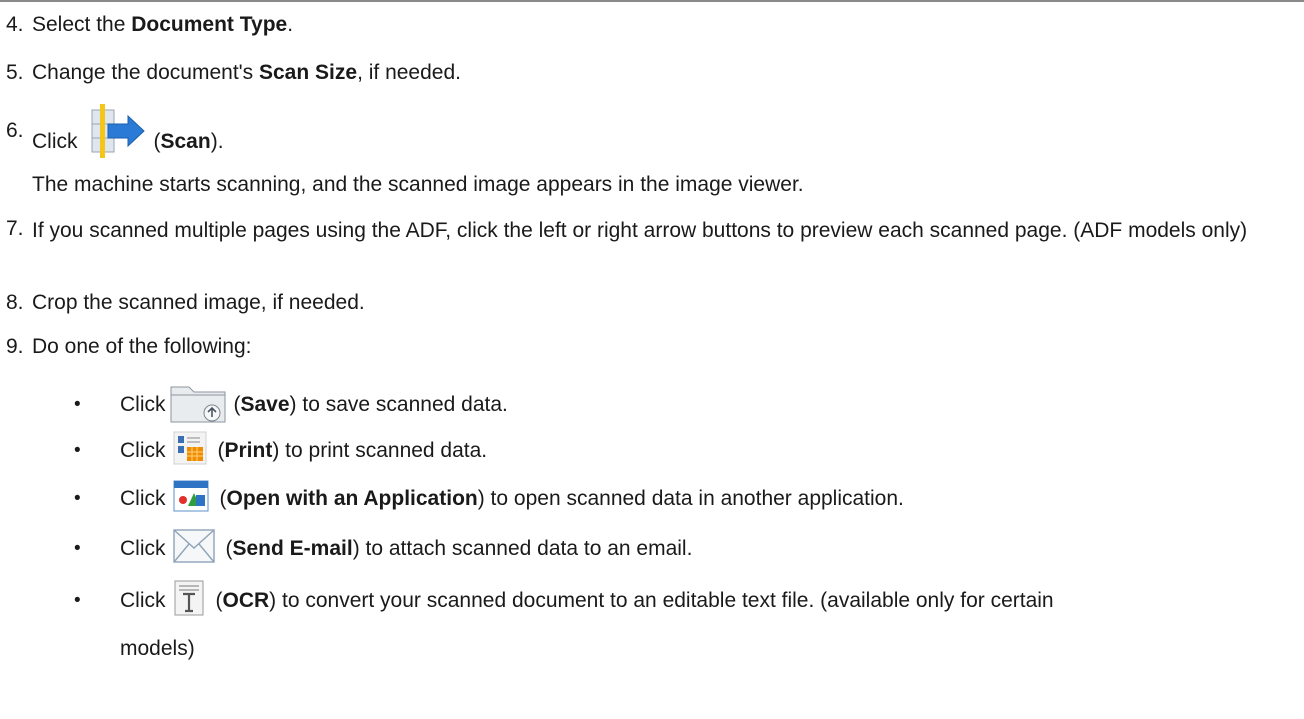 The height and width of the screenshot is (719, 1304). I want to click on print-label: Print, so click(248, 450).